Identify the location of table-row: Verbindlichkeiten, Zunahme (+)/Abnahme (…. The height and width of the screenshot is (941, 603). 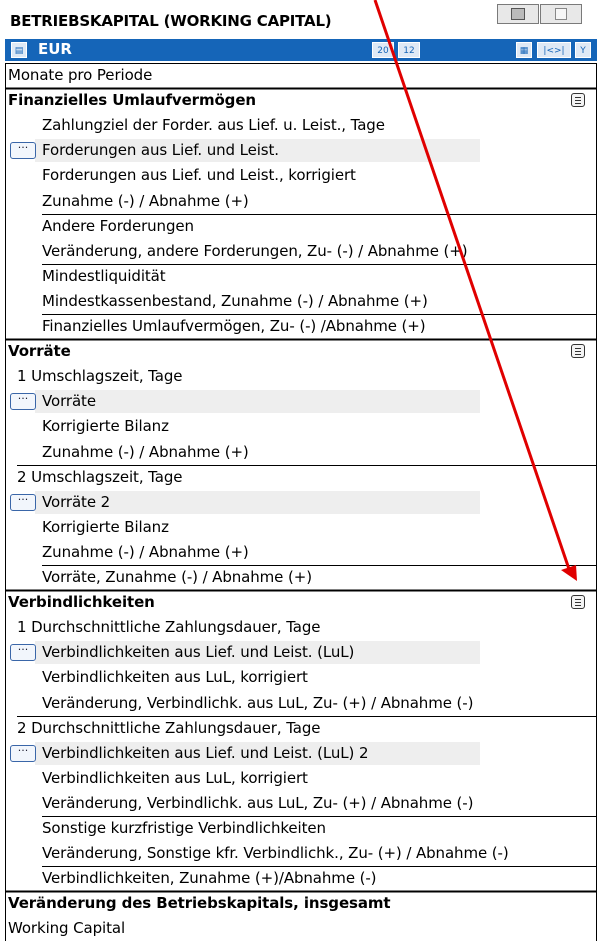
(301, 878).